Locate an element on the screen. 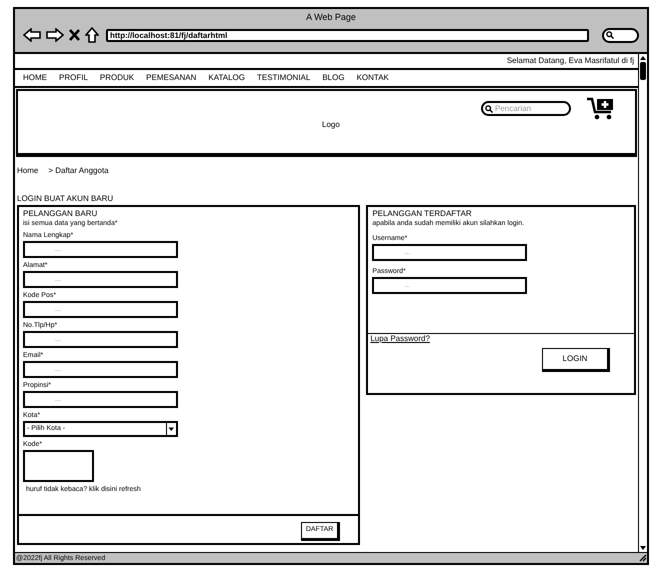 The image size is (659, 569). breadcrumb-link: Home is located at coordinates (27, 171).